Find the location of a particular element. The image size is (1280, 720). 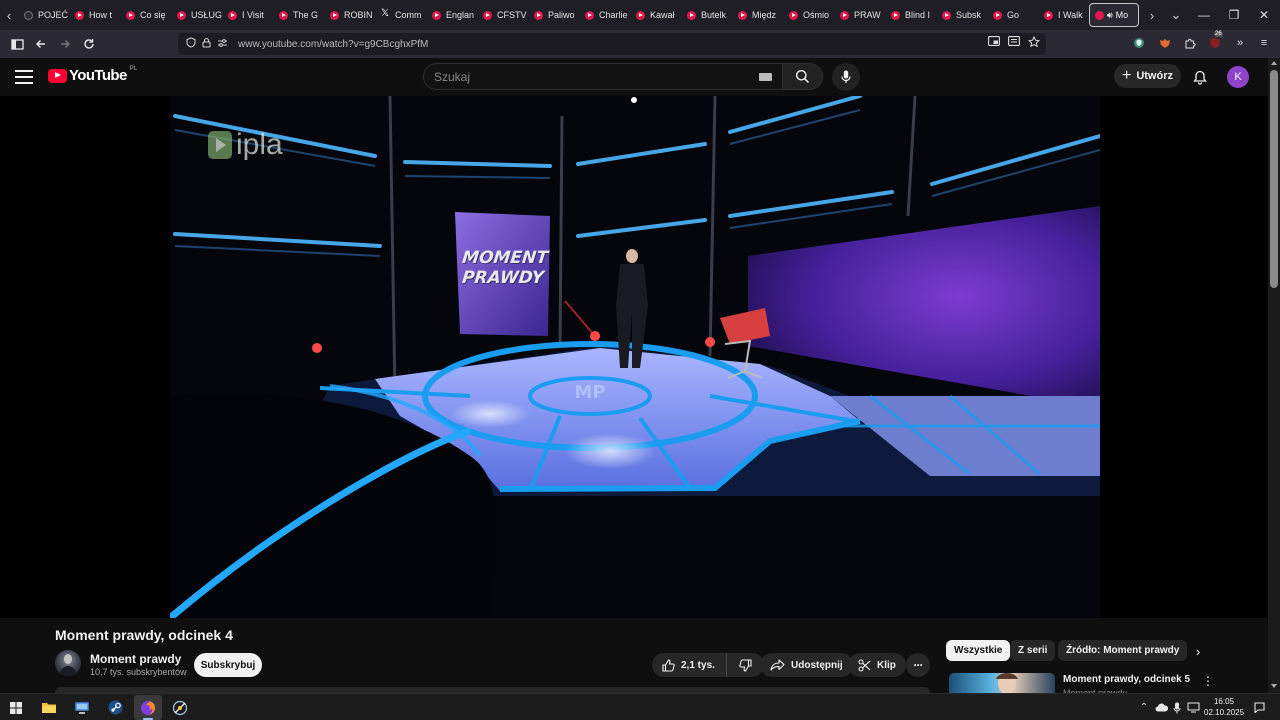

search-input is located at coordinates (584, 76).